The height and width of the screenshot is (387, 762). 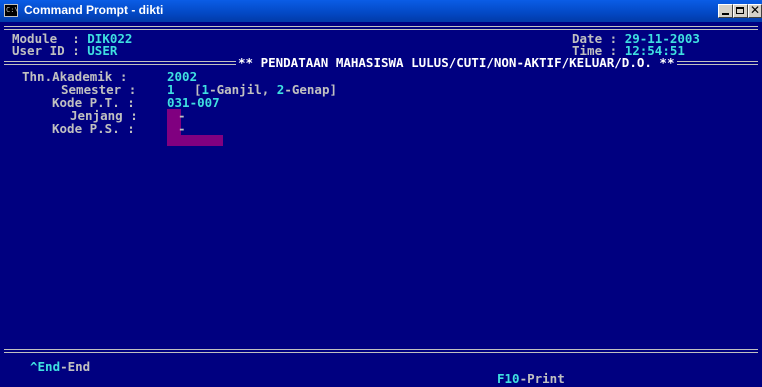 I want to click on close-icon: ✕, so click(x=755, y=10).